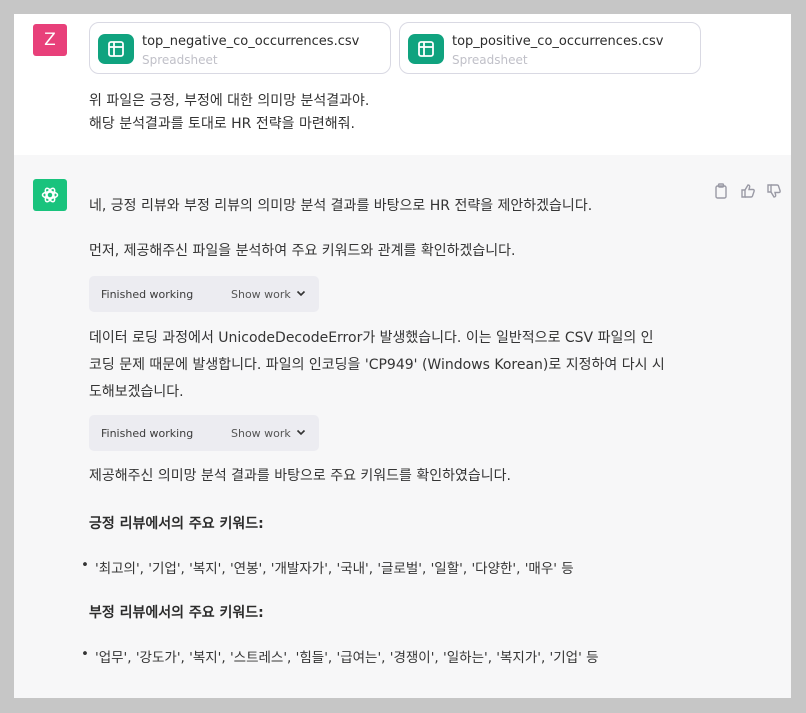 The height and width of the screenshot is (713, 806). I want to click on user-message-line: 해당 분석결과를 토대로 HR 전략을 마련해줘., so click(222, 124).